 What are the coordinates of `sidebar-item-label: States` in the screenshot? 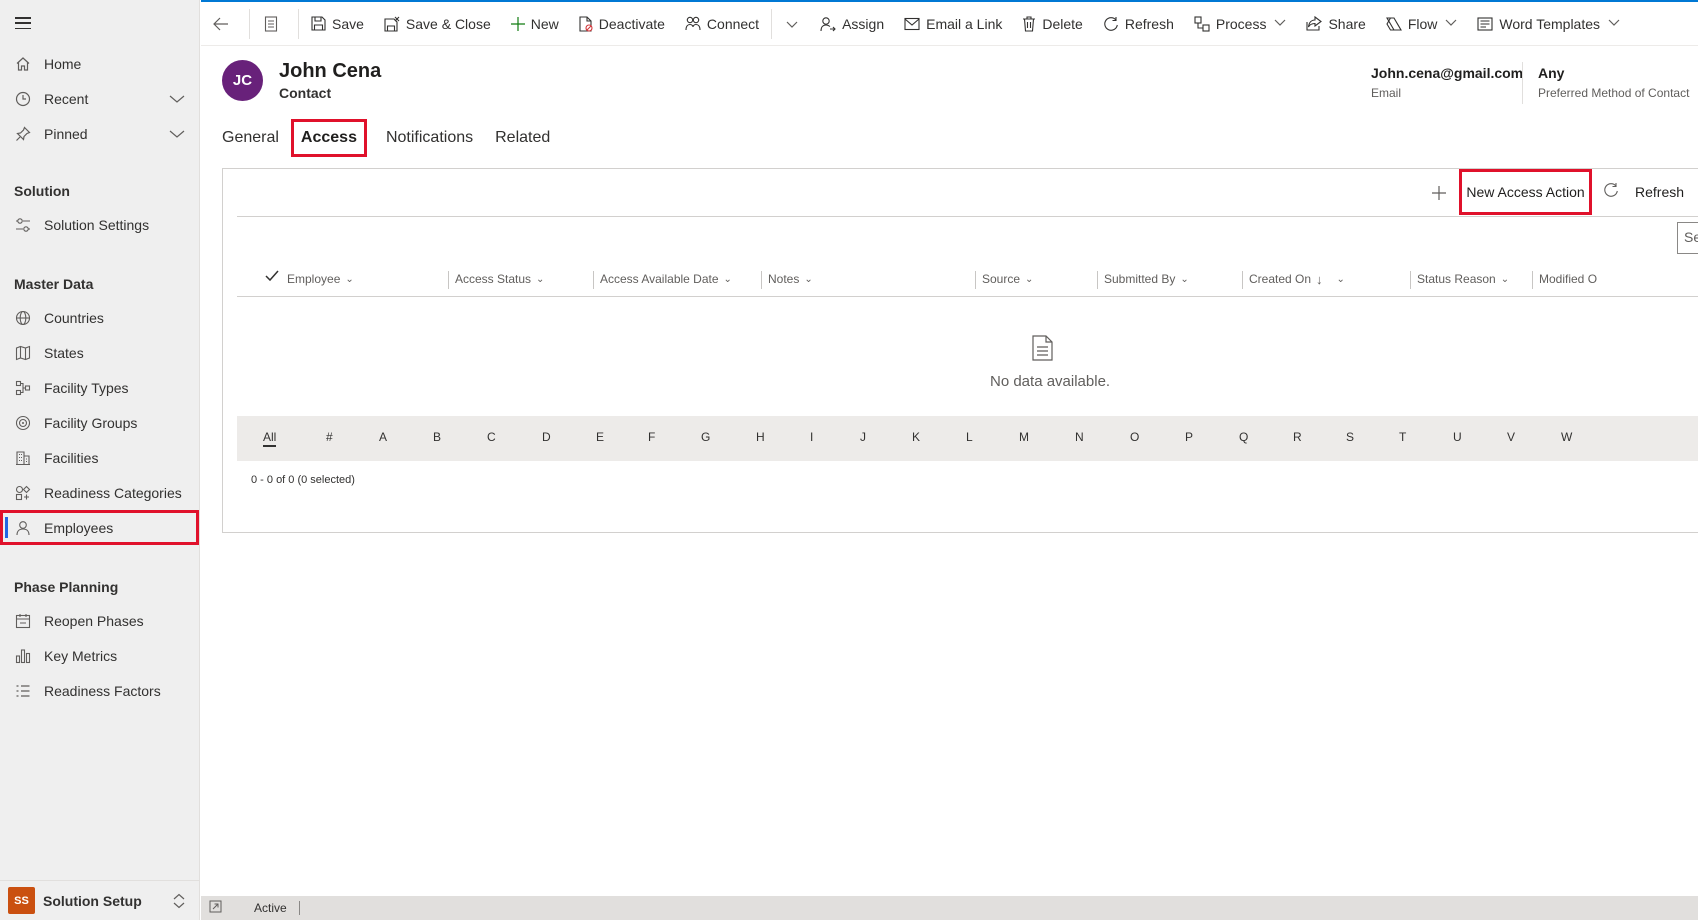 It's located at (64, 352).